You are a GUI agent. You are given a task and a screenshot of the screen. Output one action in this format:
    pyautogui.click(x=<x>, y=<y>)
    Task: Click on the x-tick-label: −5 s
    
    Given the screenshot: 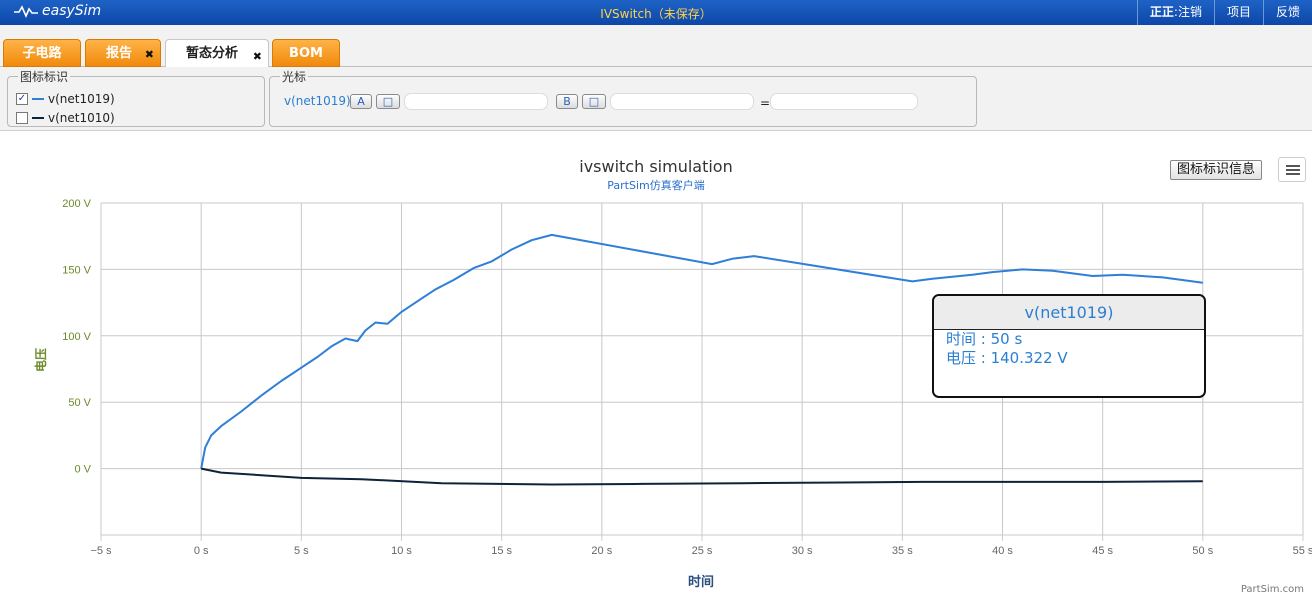 What is the action you would take?
    pyautogui.click(x=101, y=551)
    